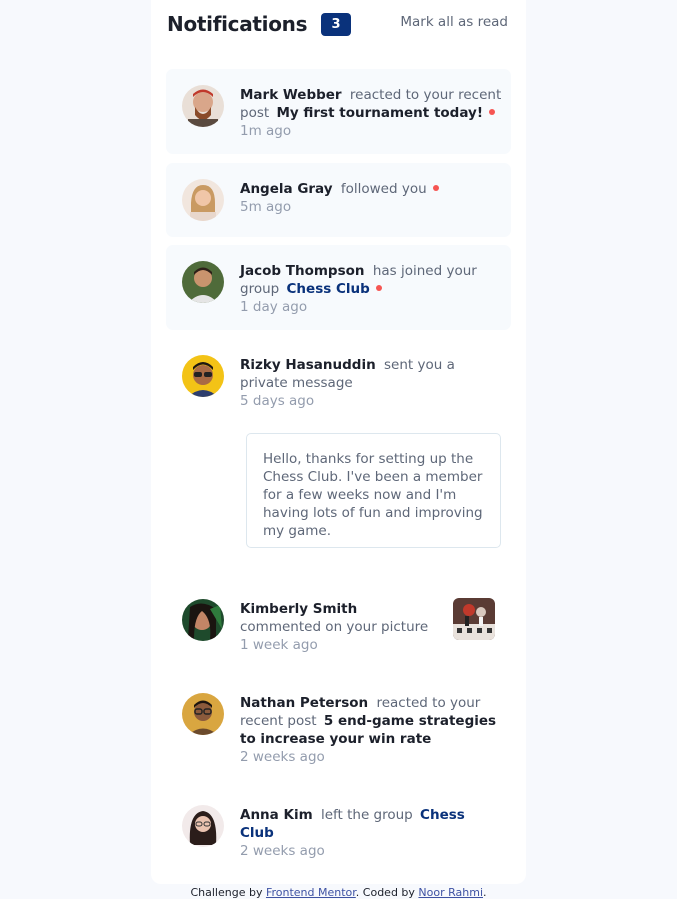 The height and width of the screenshot is (899, 677). I want to click on page-title: Notifications, so click(237, 24).